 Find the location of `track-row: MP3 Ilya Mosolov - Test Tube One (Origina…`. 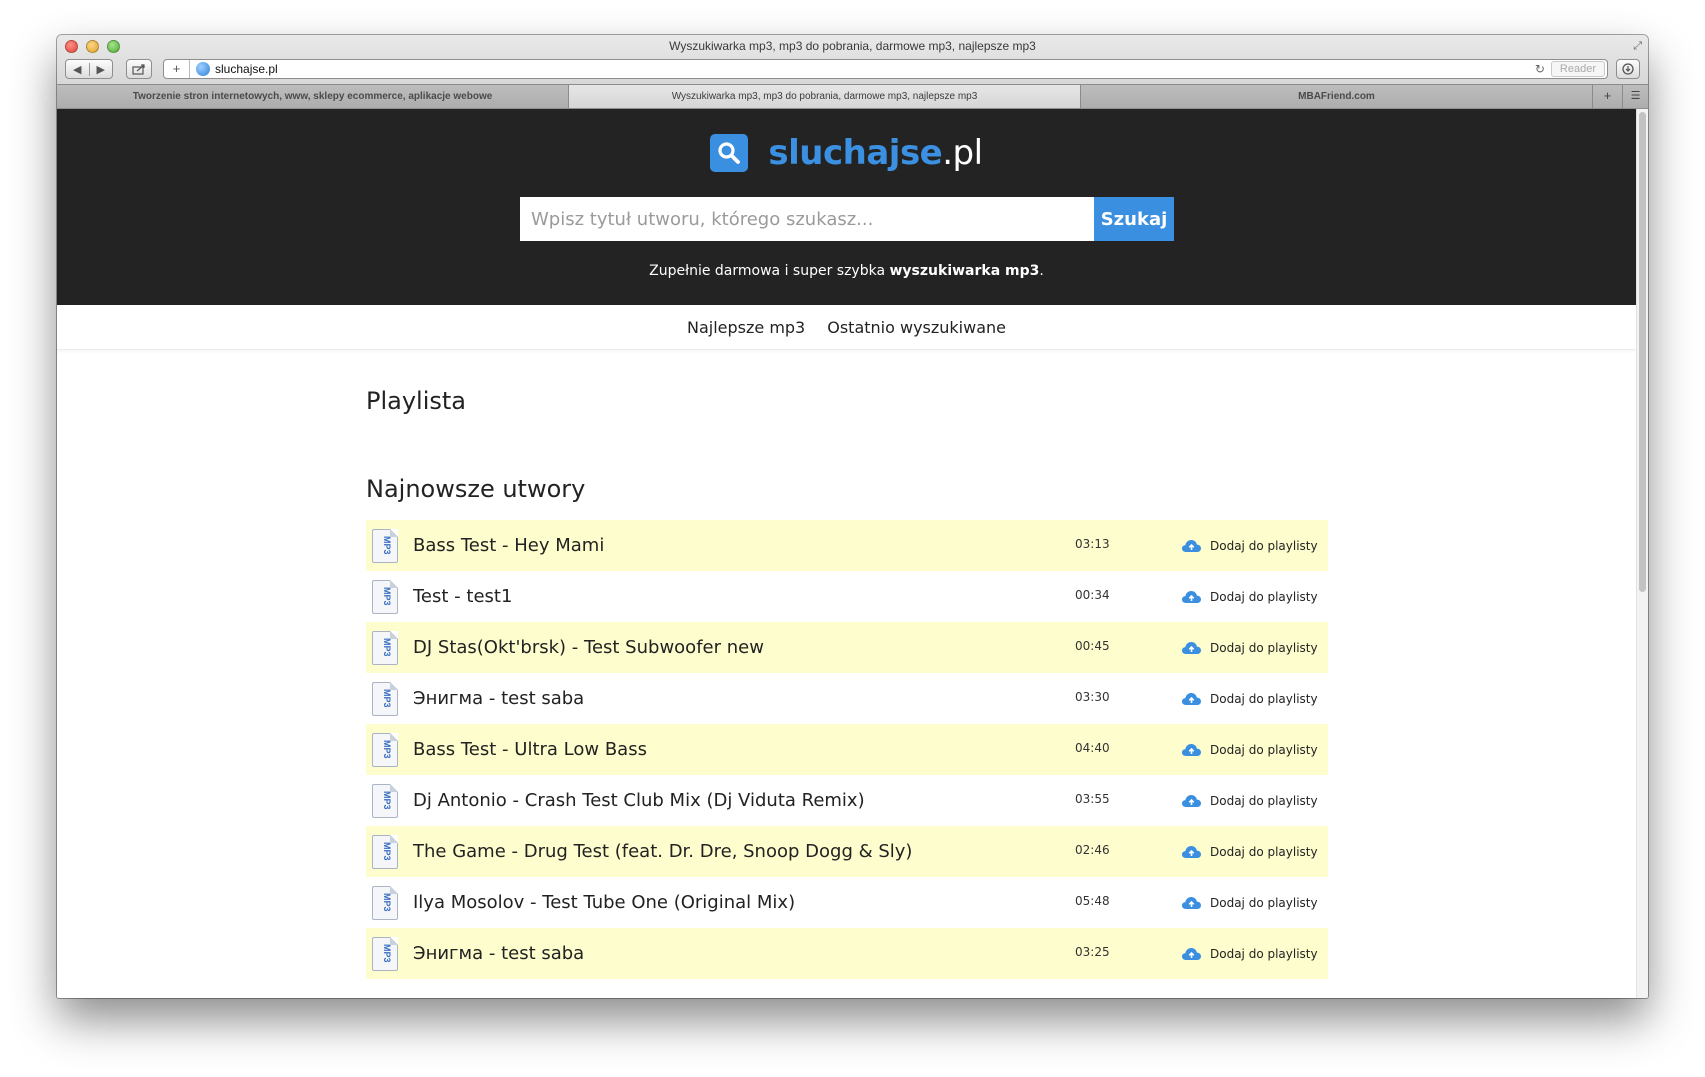

track-row: MP3 Ilya Mosolov - Test Tube One (Origina… is located at coordinates (847, 902).